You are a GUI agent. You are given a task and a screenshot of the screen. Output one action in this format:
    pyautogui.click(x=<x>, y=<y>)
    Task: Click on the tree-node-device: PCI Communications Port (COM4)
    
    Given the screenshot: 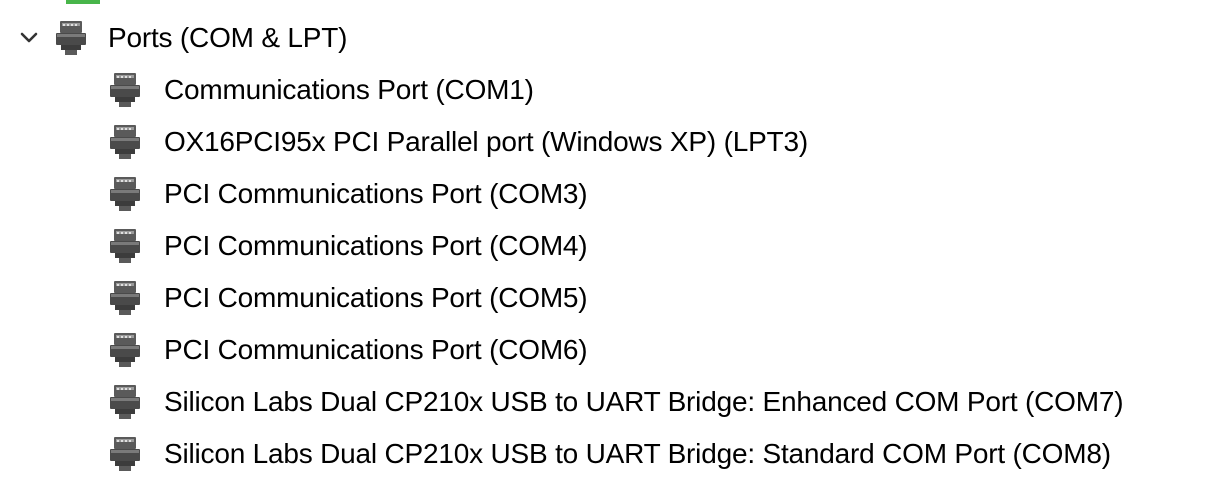 What is the action you would take?
    pyautogui.click(x=668, y=246)
    